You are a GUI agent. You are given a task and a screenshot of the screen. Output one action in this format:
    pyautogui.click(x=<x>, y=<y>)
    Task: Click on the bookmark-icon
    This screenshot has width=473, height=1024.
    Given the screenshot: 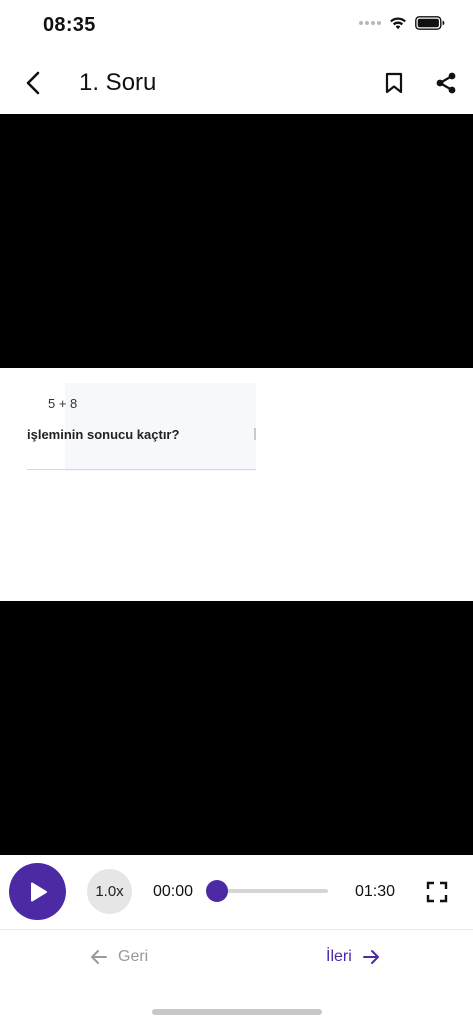 What is the action you would take?
    pyautogui.click(x=394, y=83)
    